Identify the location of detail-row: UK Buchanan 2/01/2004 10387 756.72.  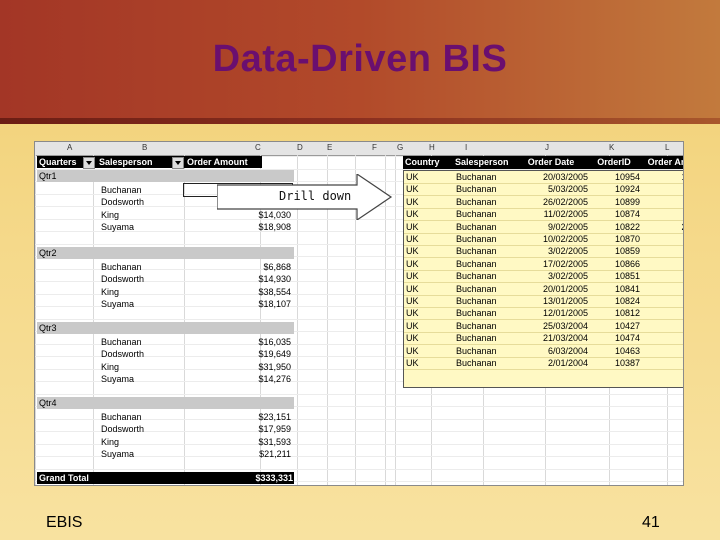
(543, 363).